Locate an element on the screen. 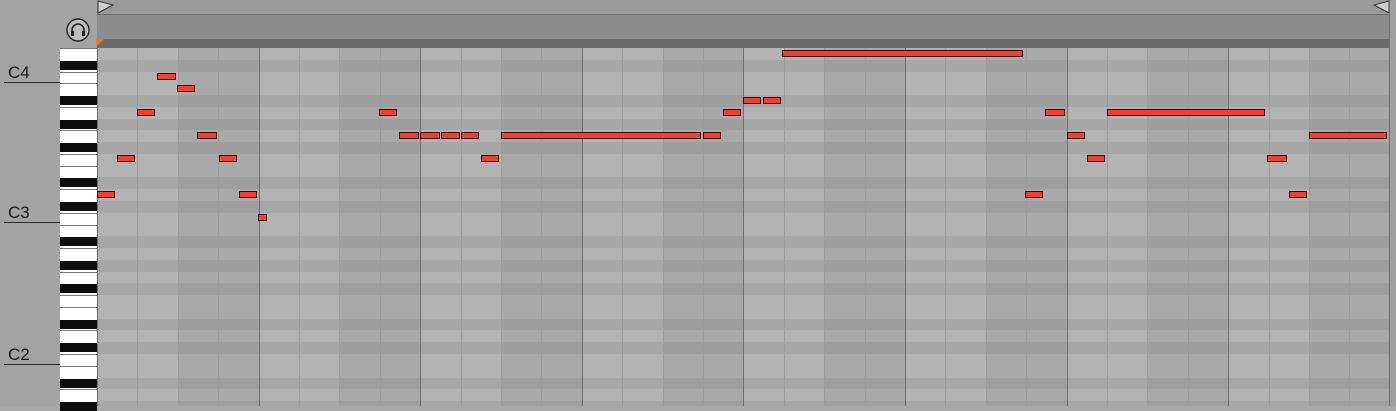 Image resolution: width=1396 pixels, height=411 pixels. piano-keyboard is located at coordinates (78, 229).